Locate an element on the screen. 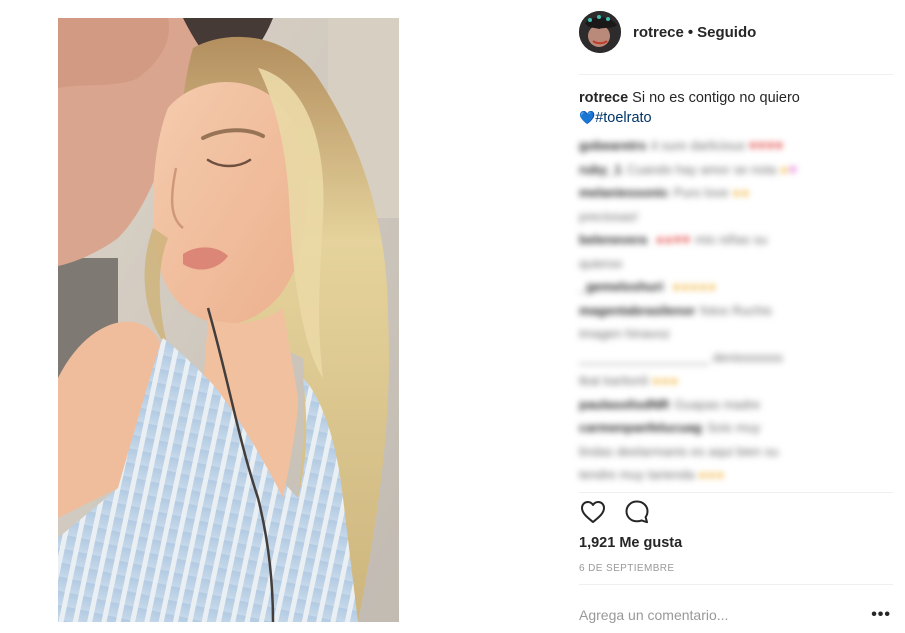 This screenshot has width=905, height=633. comment-item: _gemeloshuri ●●●●● is located at coordinates (734, 287).